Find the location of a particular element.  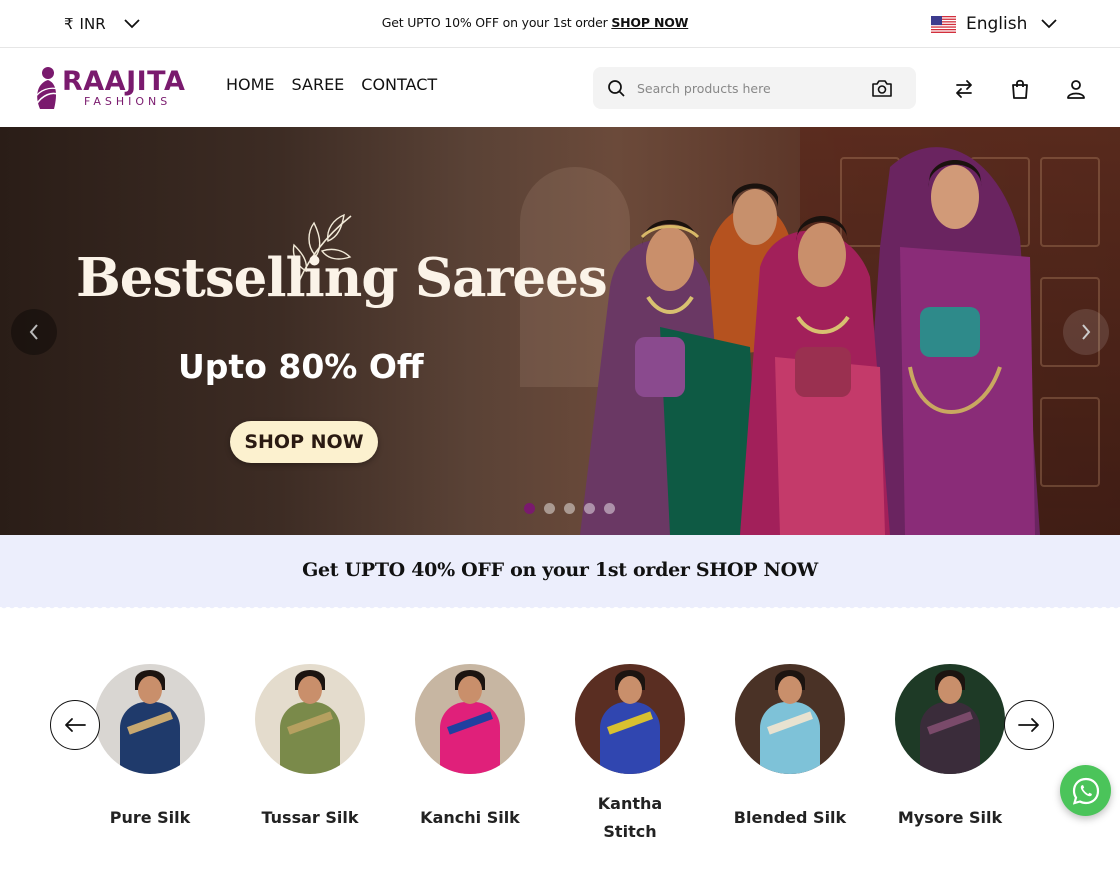

hero-title: Bestselling Sarees is located at coordinates (342, 278).